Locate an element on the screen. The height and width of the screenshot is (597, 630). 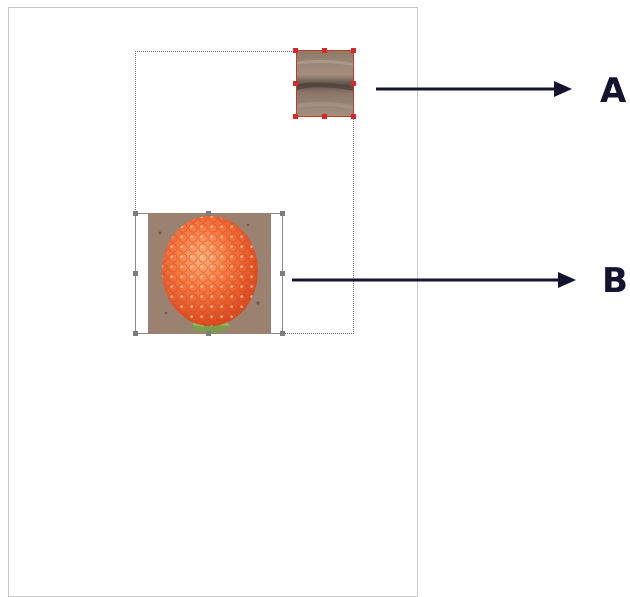
sand-texture-image is located at coordinates (325, 83).